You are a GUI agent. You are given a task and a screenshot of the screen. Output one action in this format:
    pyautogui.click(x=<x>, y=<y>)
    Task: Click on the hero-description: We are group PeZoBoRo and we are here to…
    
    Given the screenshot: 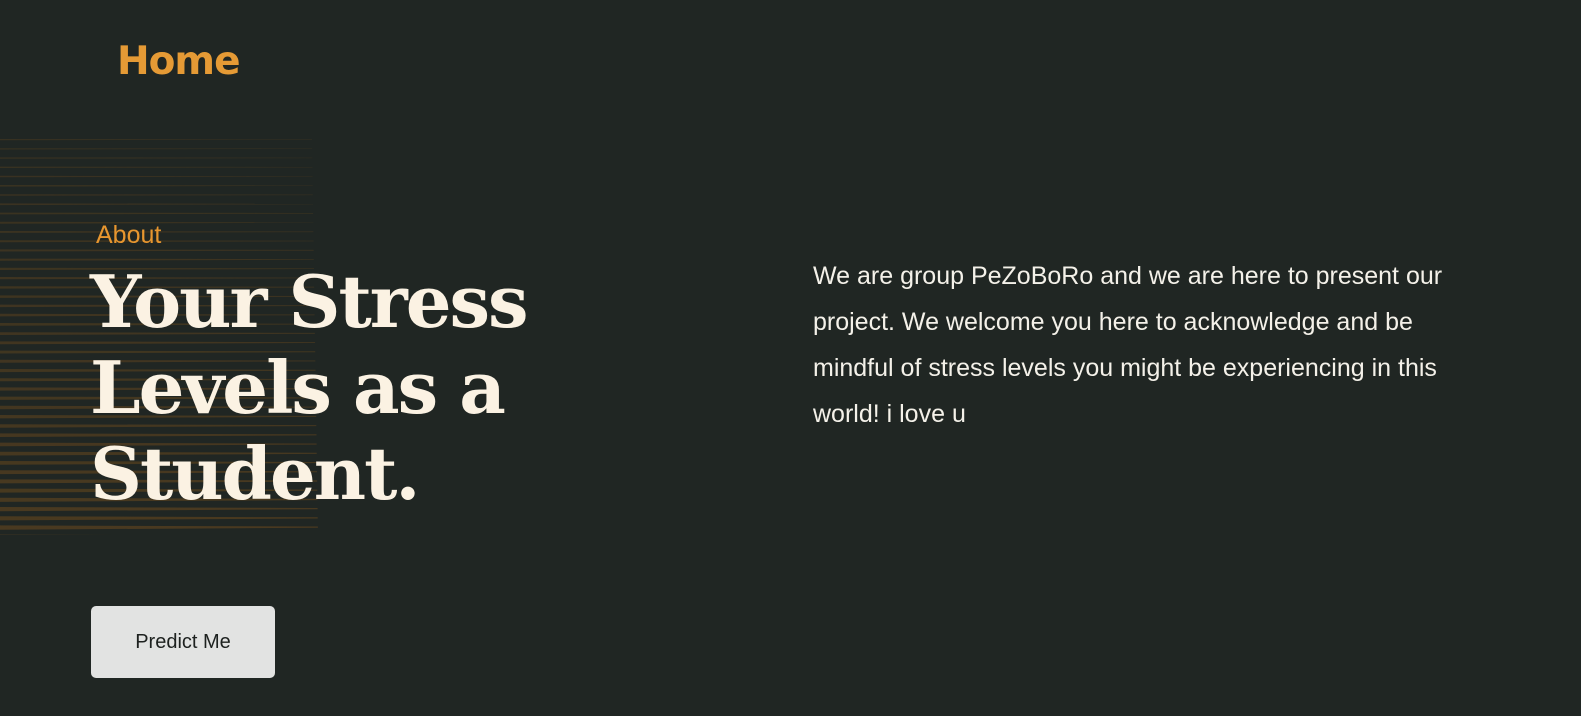 What is the action you would take?
    pyautogui.click(x=1128, y=345)
    